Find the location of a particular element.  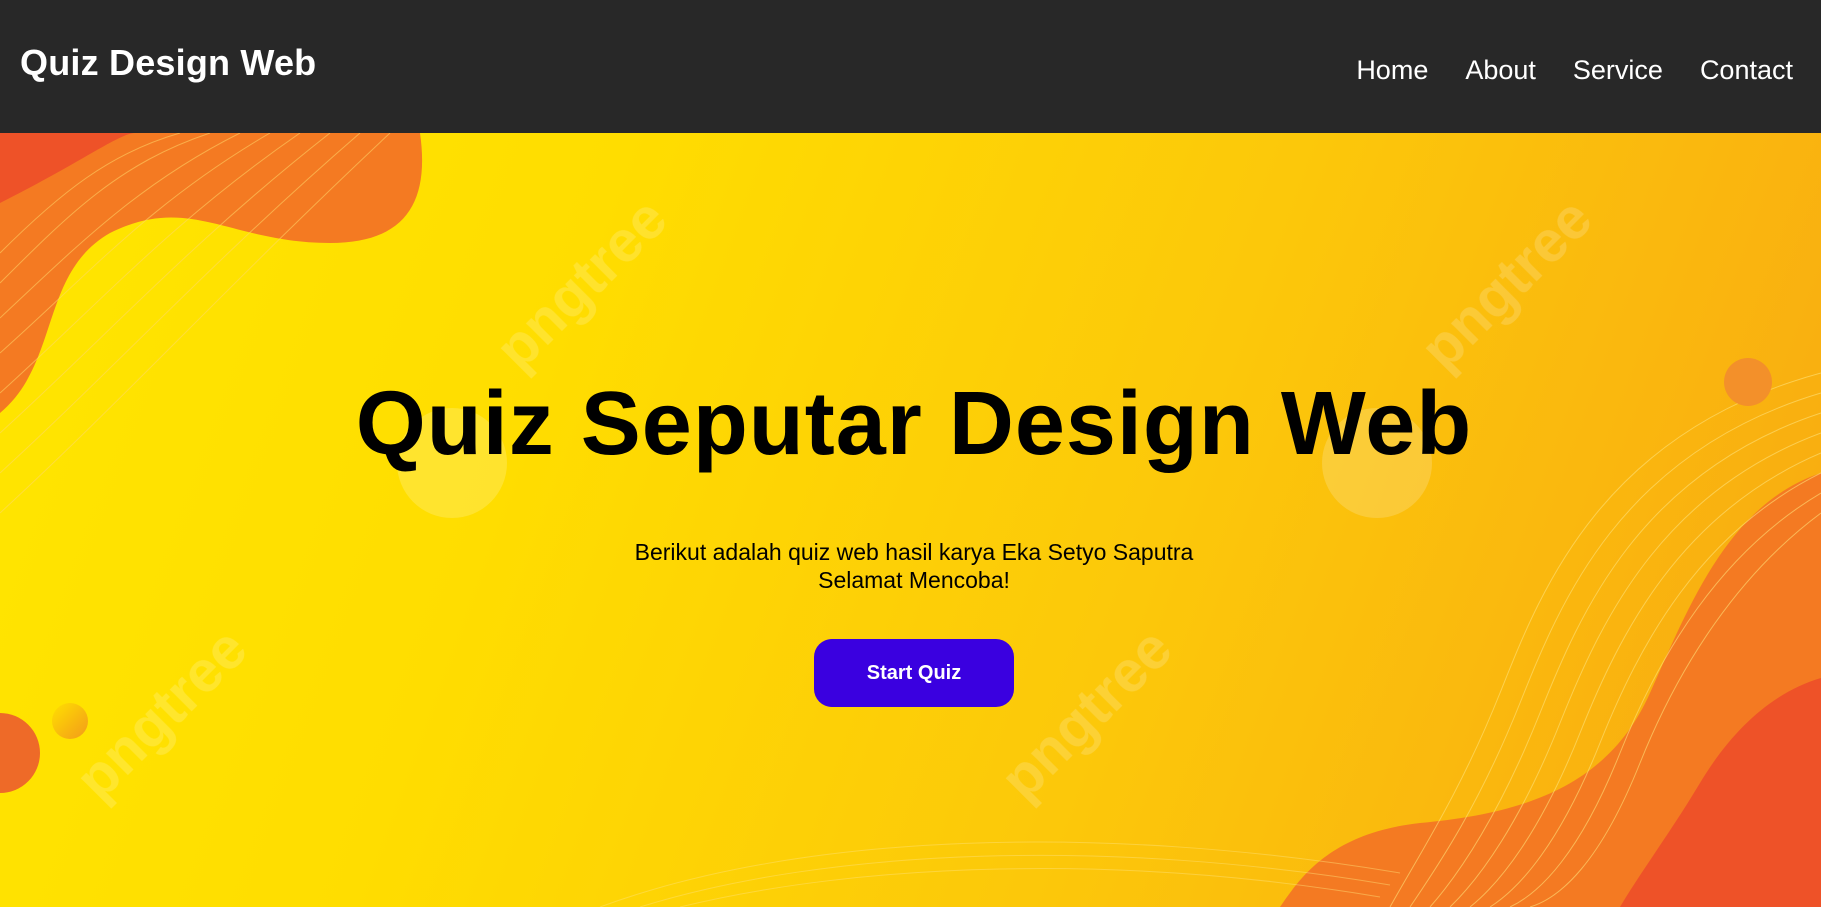

hero-description-line-2: Selamat Mencoba! is located at coordinates (914, 580).